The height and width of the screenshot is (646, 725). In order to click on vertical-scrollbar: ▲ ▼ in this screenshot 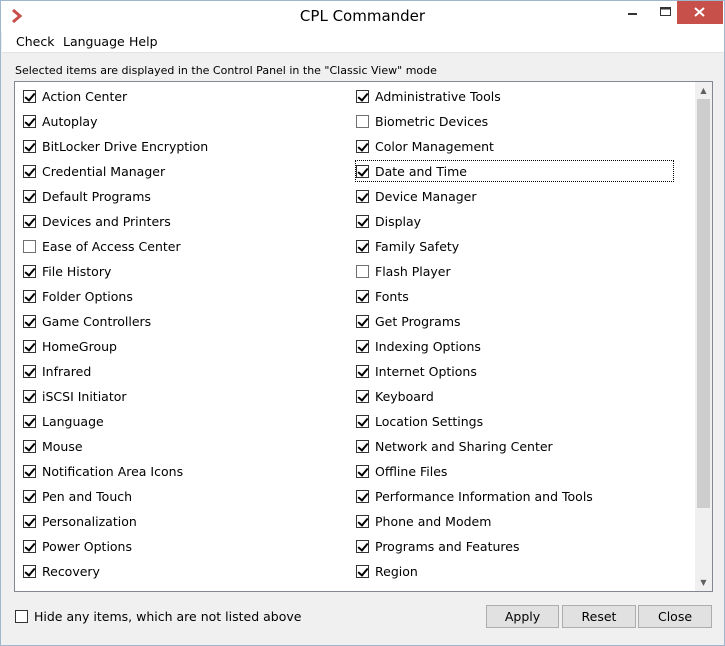, I will do `click(703, 336)`.